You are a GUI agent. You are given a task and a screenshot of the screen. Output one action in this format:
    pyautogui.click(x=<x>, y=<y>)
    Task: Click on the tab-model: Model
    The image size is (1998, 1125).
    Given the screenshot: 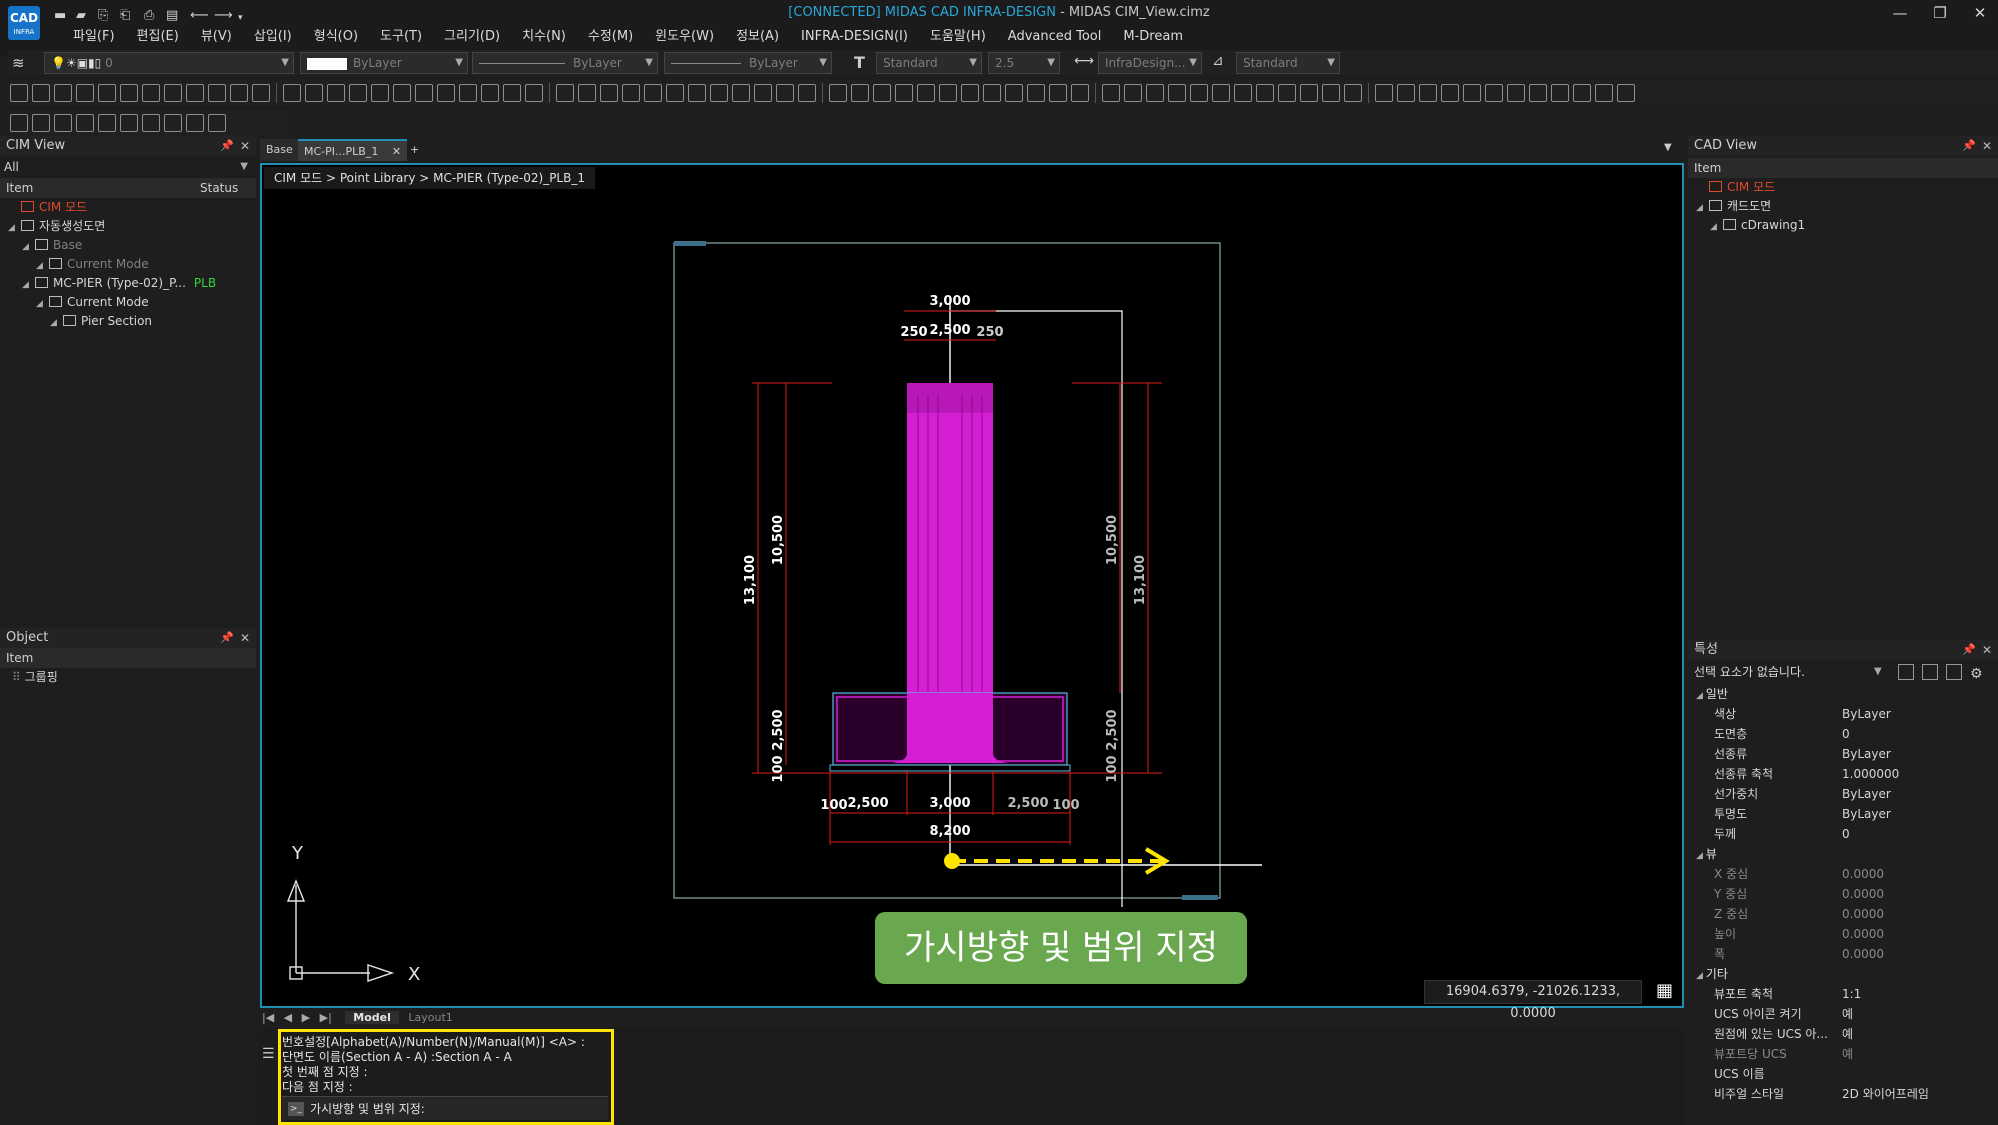 What is the action you would take?
    pyautogui.click(x=372, y=1017)
    